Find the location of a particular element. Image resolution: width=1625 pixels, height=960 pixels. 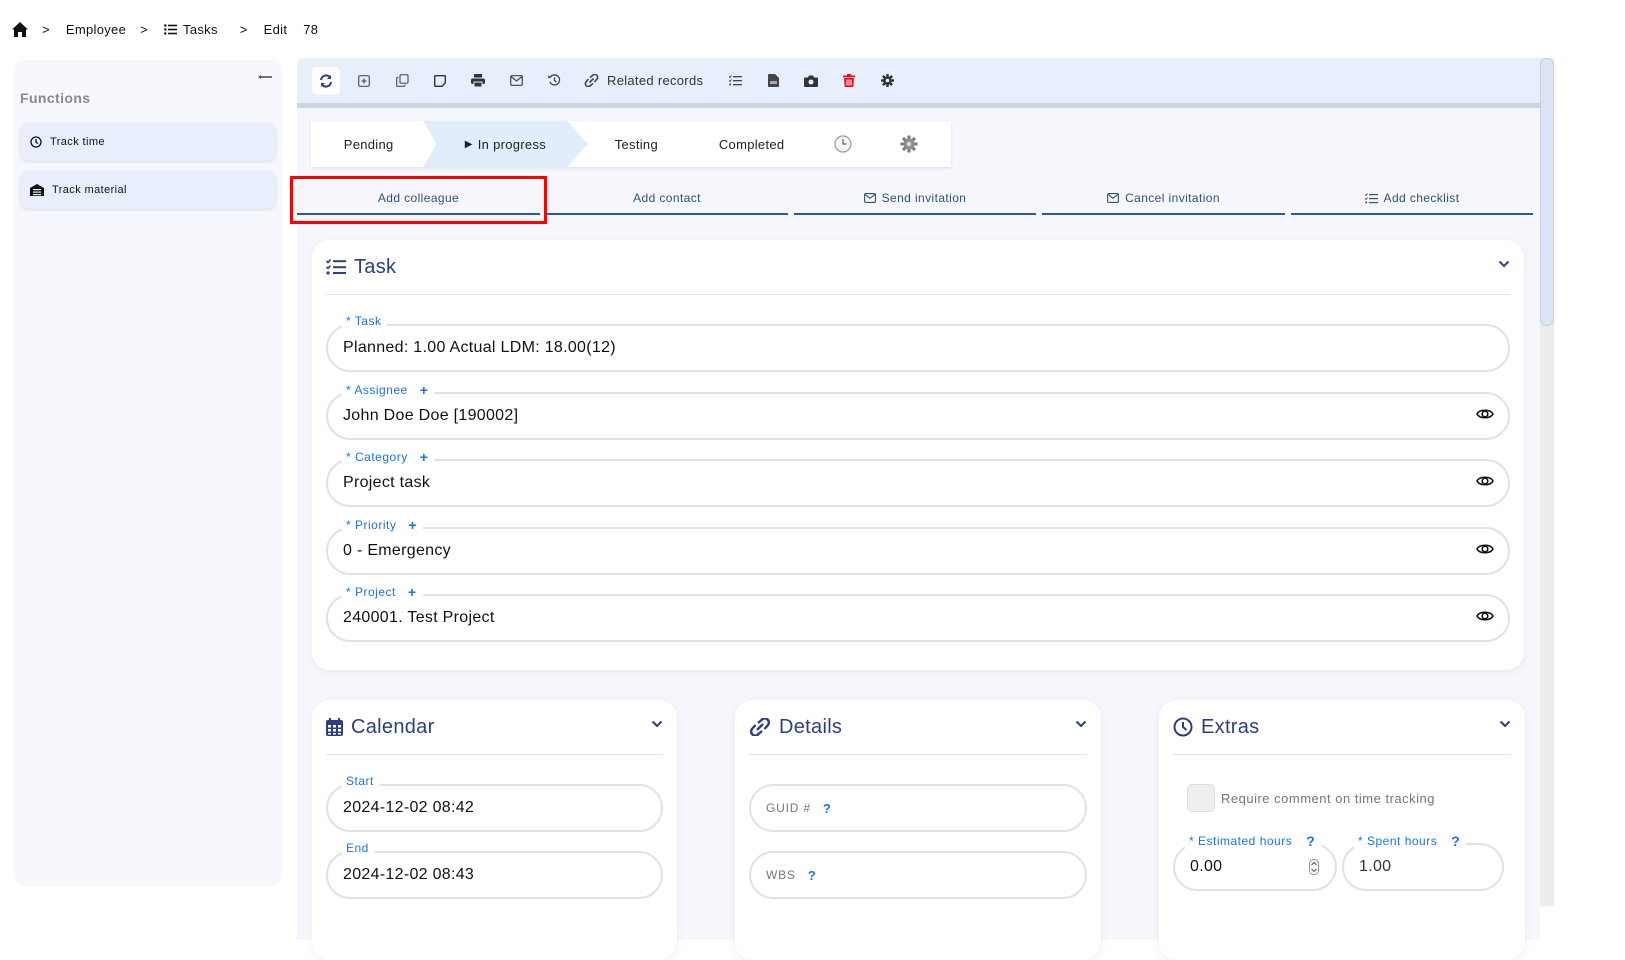

field-placeholder: GUID #? is located at coordinates (799, 808).